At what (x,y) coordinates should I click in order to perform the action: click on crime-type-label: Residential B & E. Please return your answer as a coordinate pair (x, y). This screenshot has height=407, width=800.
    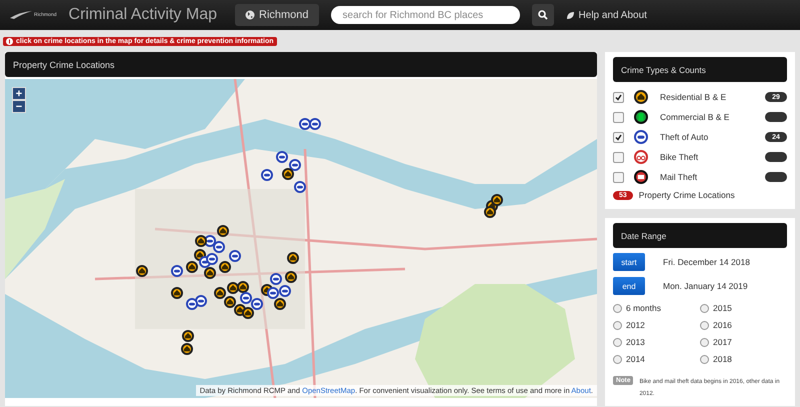
    Looking at the image, I should click on (694, 97).